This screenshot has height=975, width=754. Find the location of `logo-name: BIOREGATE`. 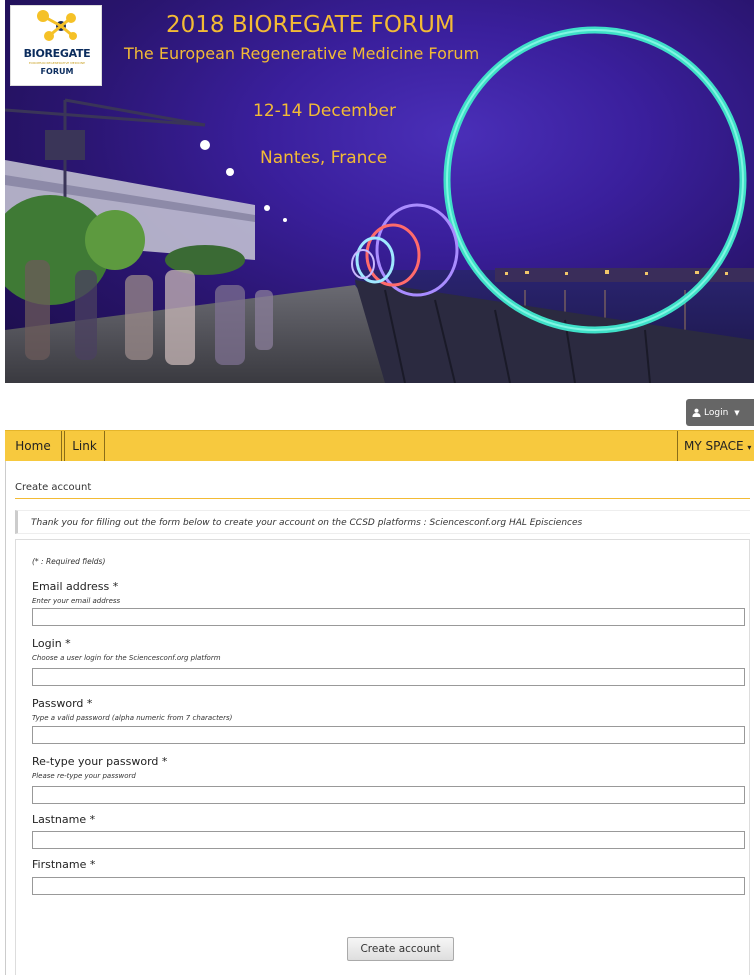

logo-name: BIOREGATE is located at coordinates (57, 53).